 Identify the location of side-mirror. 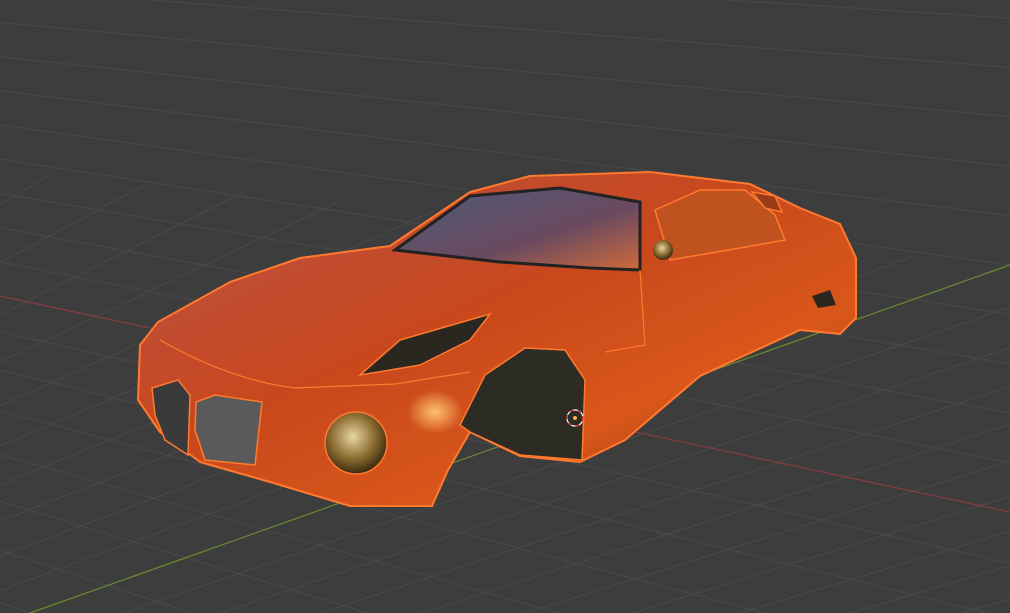
(663, 250).